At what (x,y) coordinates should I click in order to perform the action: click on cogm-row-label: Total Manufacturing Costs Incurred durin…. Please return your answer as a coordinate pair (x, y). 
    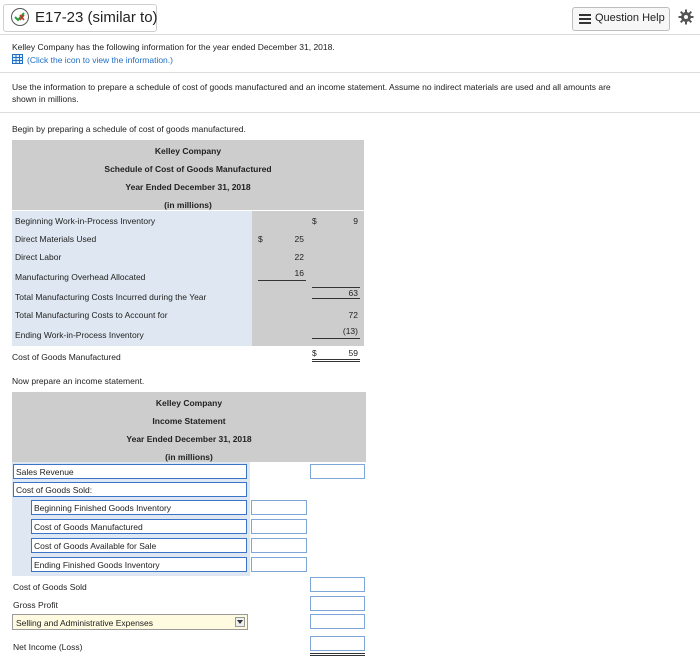
    Looking at the image, I should click on (111, 297).